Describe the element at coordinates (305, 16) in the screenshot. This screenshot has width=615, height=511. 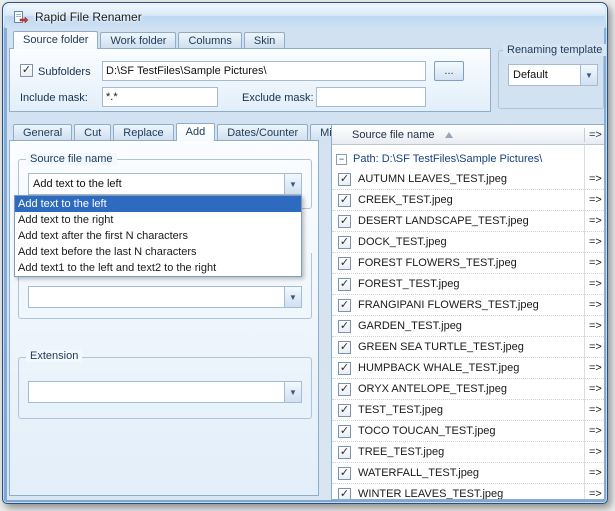
I see `title-bar: Rapid File Renamer` at that location.